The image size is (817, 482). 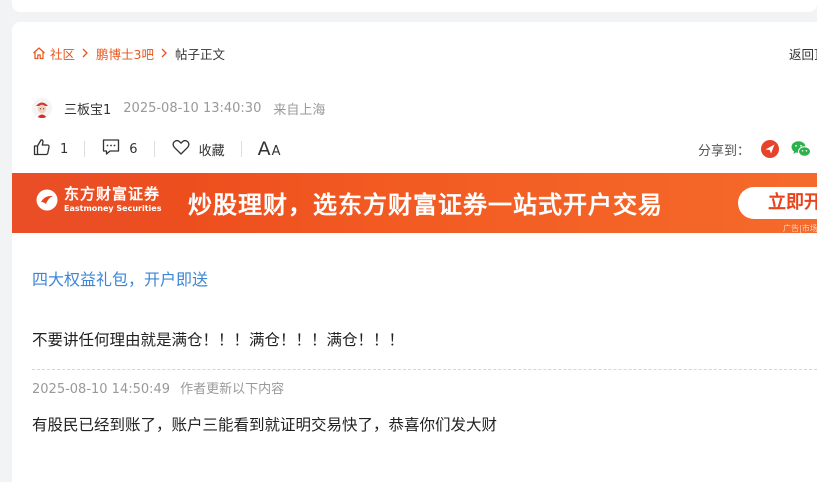 What do you see at coordinates (264, 149) in the screenshot?
I see `font-size-large: A` at bounding box center [264, 149].